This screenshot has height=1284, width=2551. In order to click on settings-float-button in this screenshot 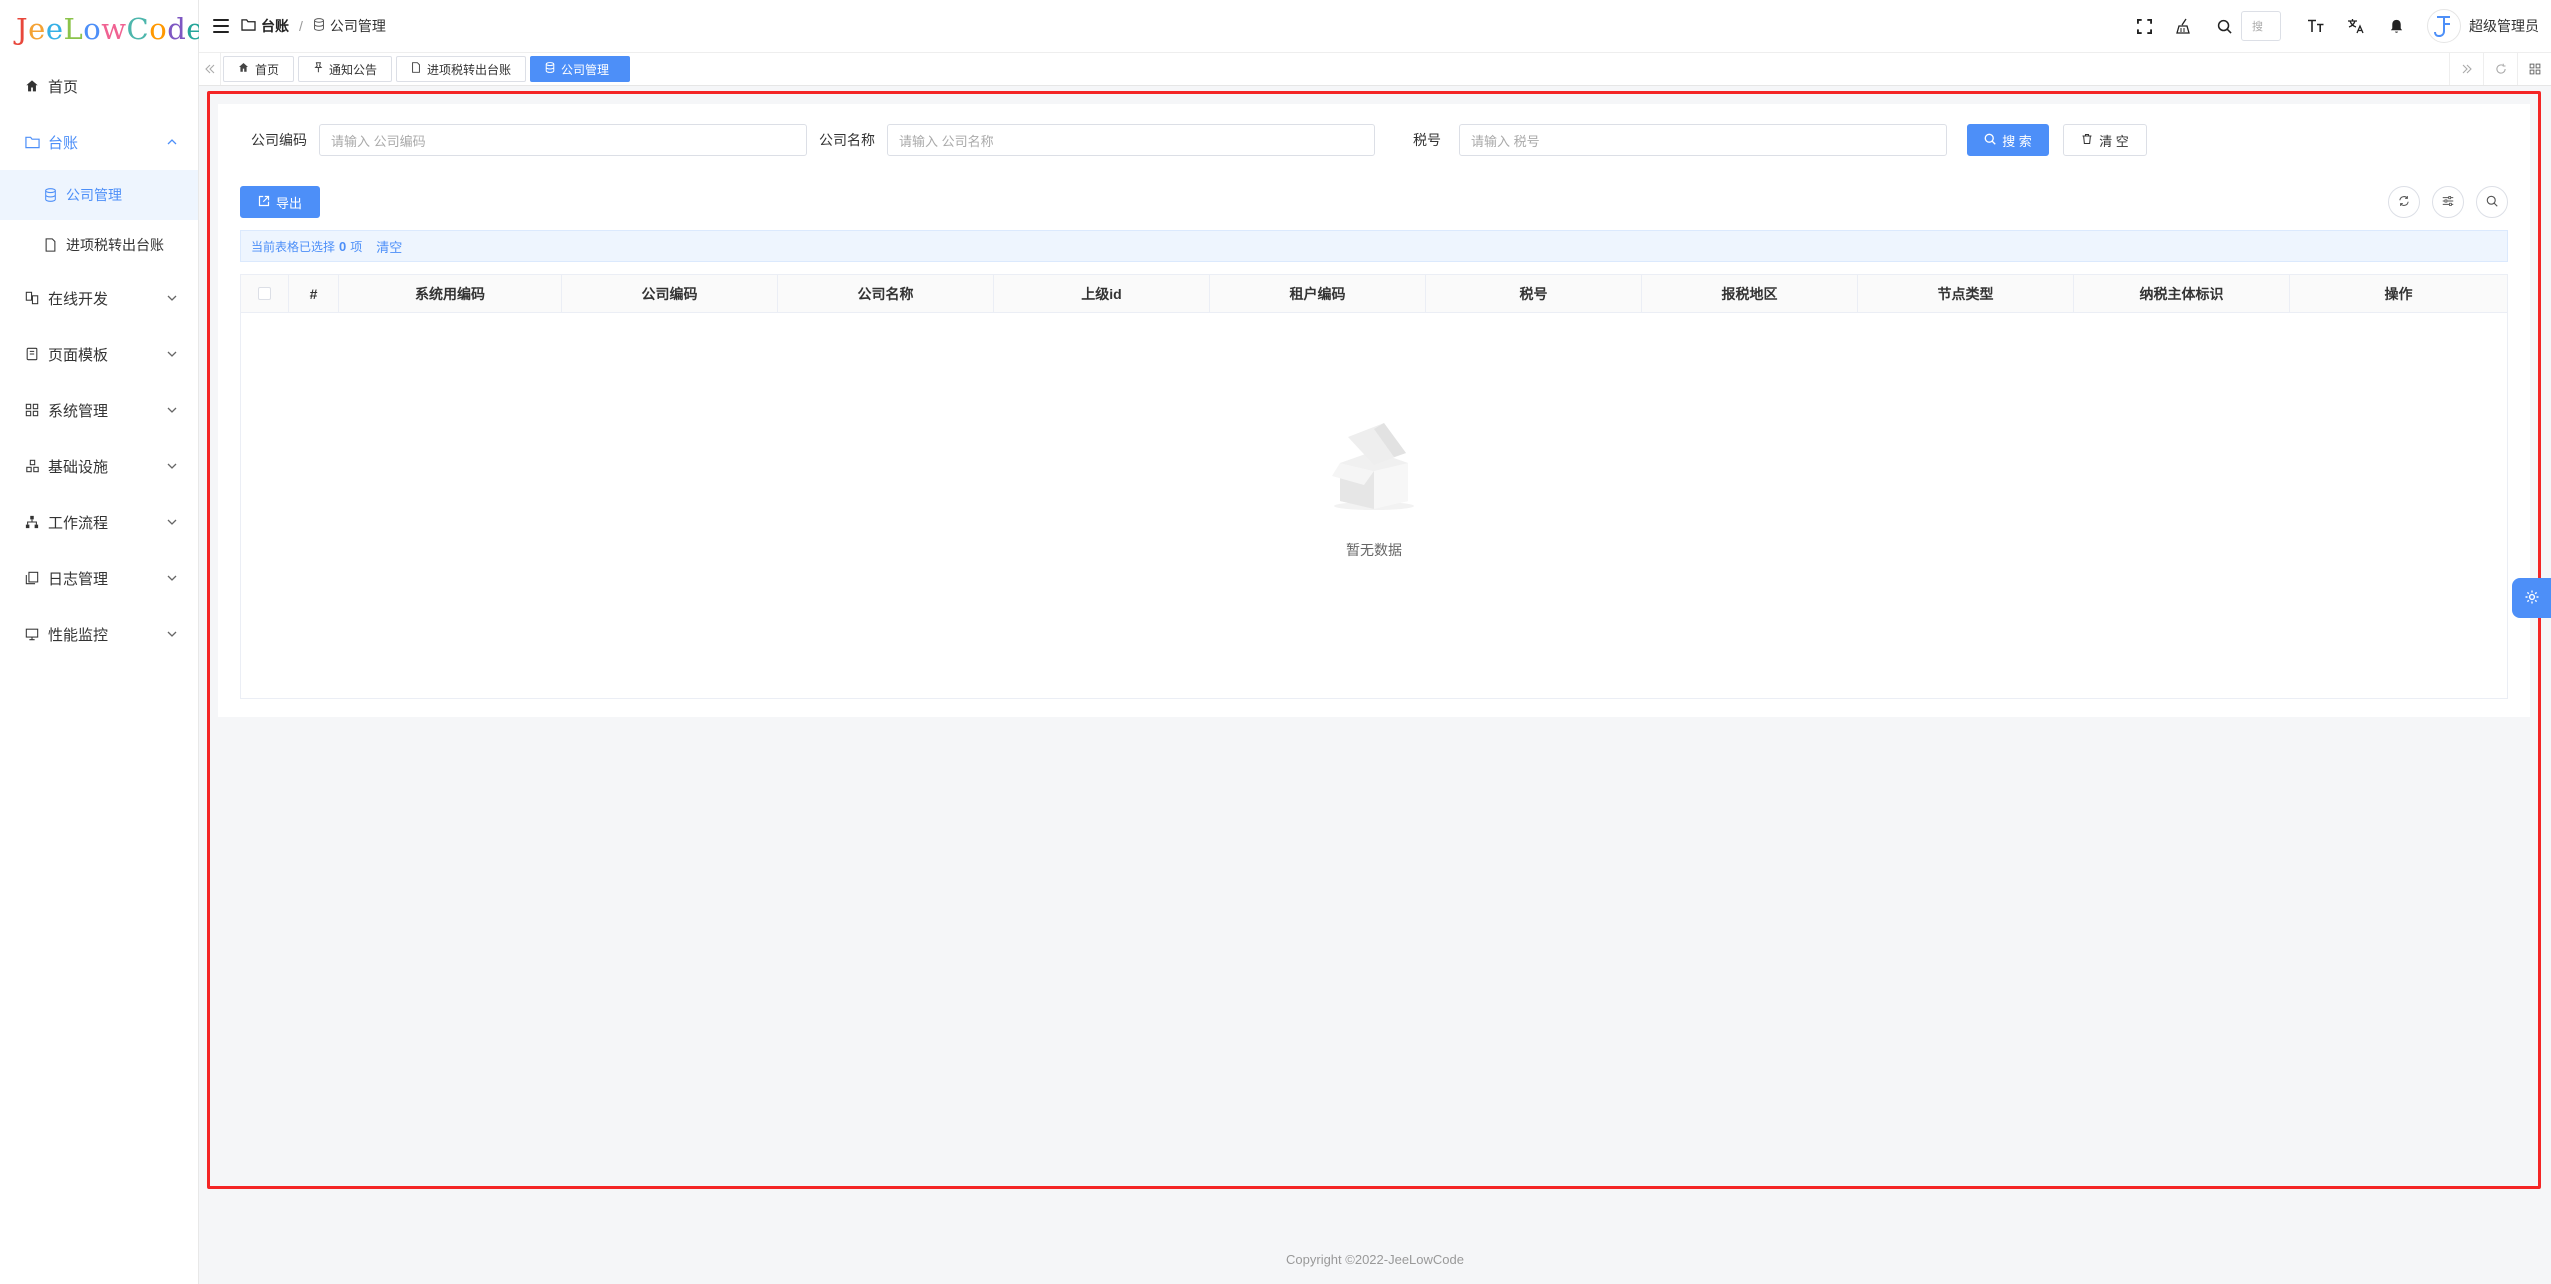, I will do `click(2531, 598)`.